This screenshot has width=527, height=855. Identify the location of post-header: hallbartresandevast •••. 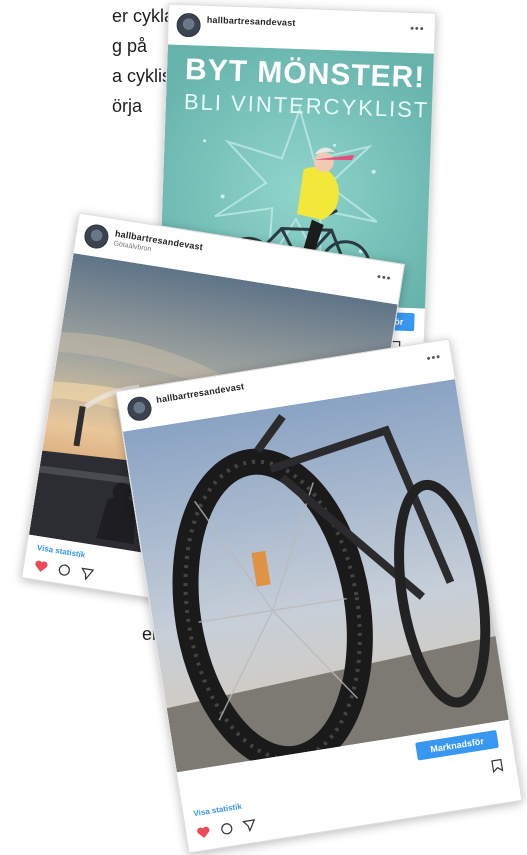
(301, 27).